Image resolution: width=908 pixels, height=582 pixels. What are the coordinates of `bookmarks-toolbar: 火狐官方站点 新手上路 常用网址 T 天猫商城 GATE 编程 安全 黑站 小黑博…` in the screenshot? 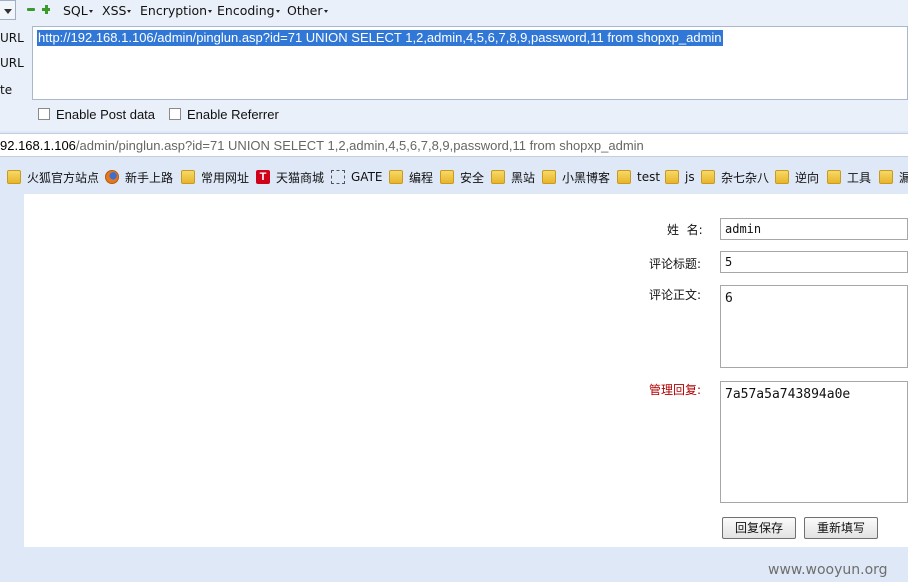 It's located at (454, 176).